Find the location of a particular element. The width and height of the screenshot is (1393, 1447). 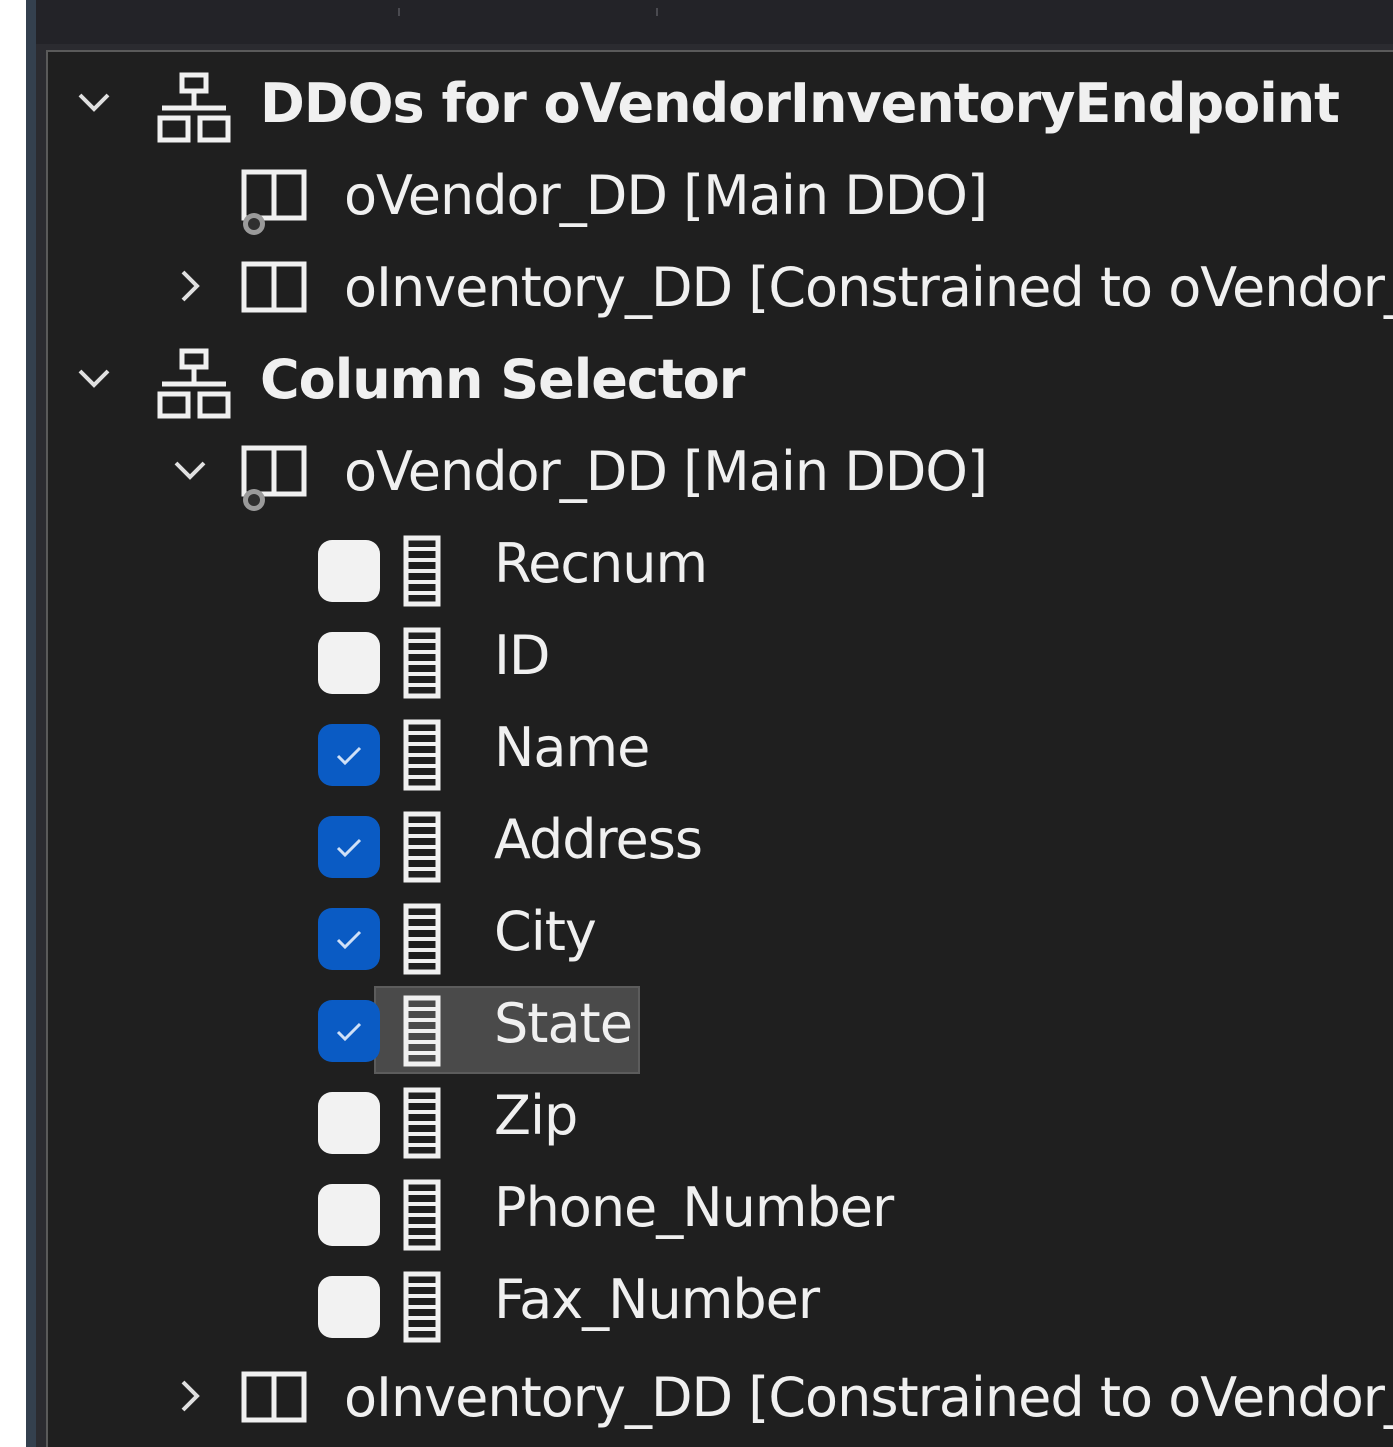

column-row: Fax_Number is located at coordinates (720, 1300).